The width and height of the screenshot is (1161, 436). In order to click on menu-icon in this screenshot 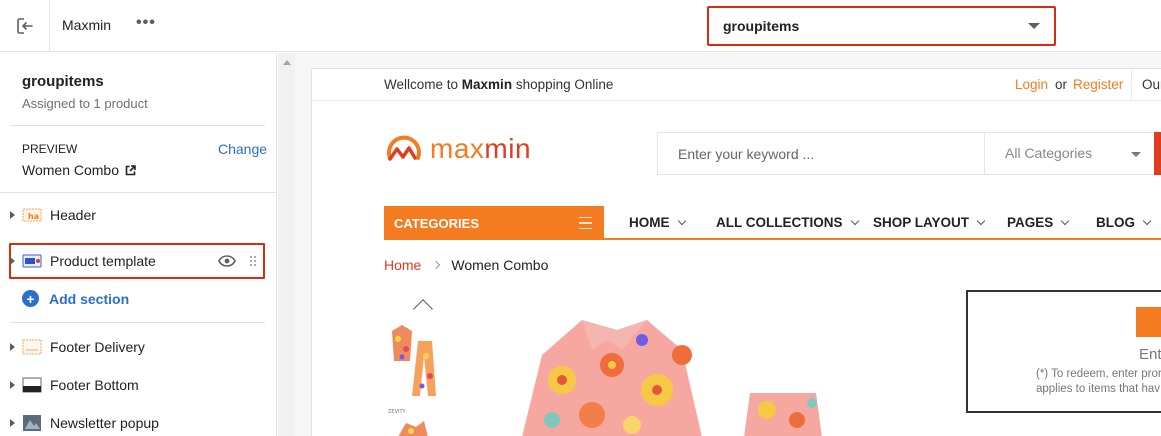, I will do `click(585, 223)`.